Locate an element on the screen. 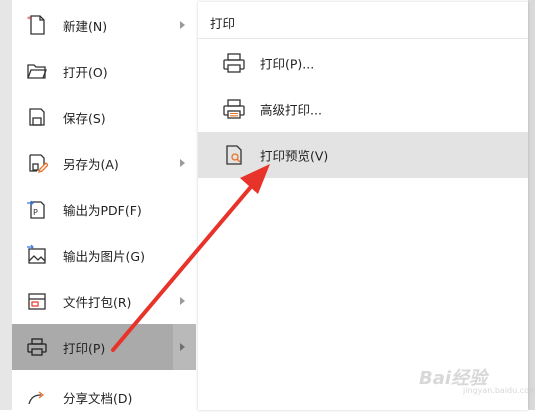 Image resolution: width=535 pixels, height=420 pixels. export-image-icon is located at coordinates (37, 255).